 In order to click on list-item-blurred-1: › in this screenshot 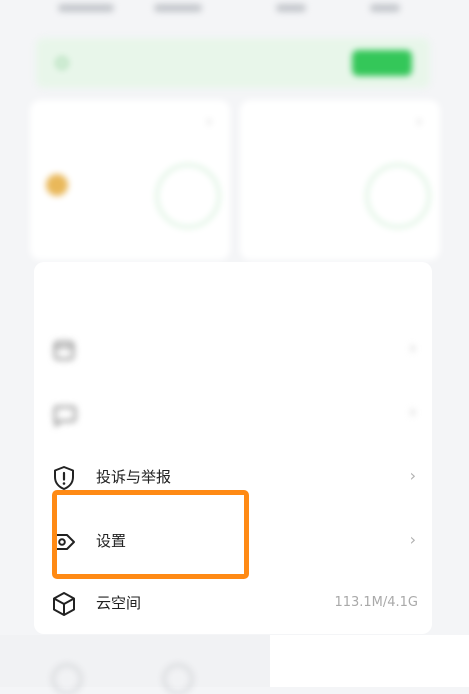, I will do `click(233, 350)`.